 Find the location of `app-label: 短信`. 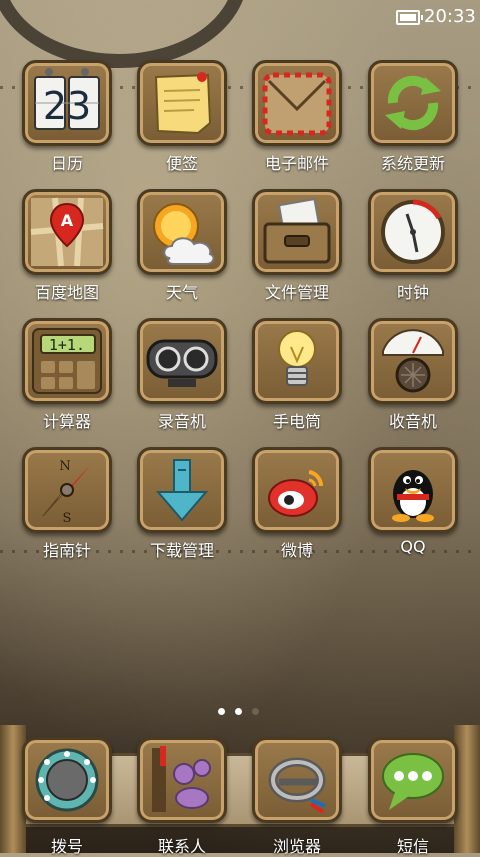

app-label: 短信 is located at coordinates (412, 846).